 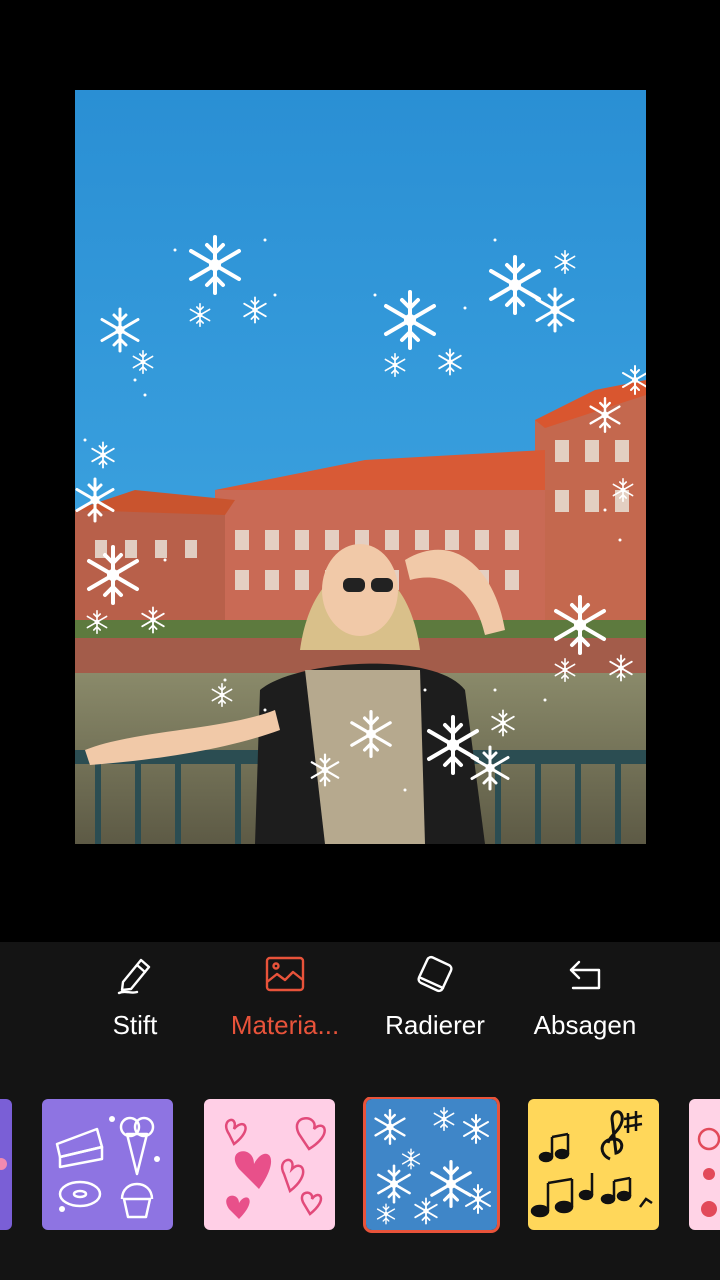 What do you see at coordinates (585, 1002) in the screenshot?
I see `tool-undo-button: Absagen` at bounding box center [585, 1002].